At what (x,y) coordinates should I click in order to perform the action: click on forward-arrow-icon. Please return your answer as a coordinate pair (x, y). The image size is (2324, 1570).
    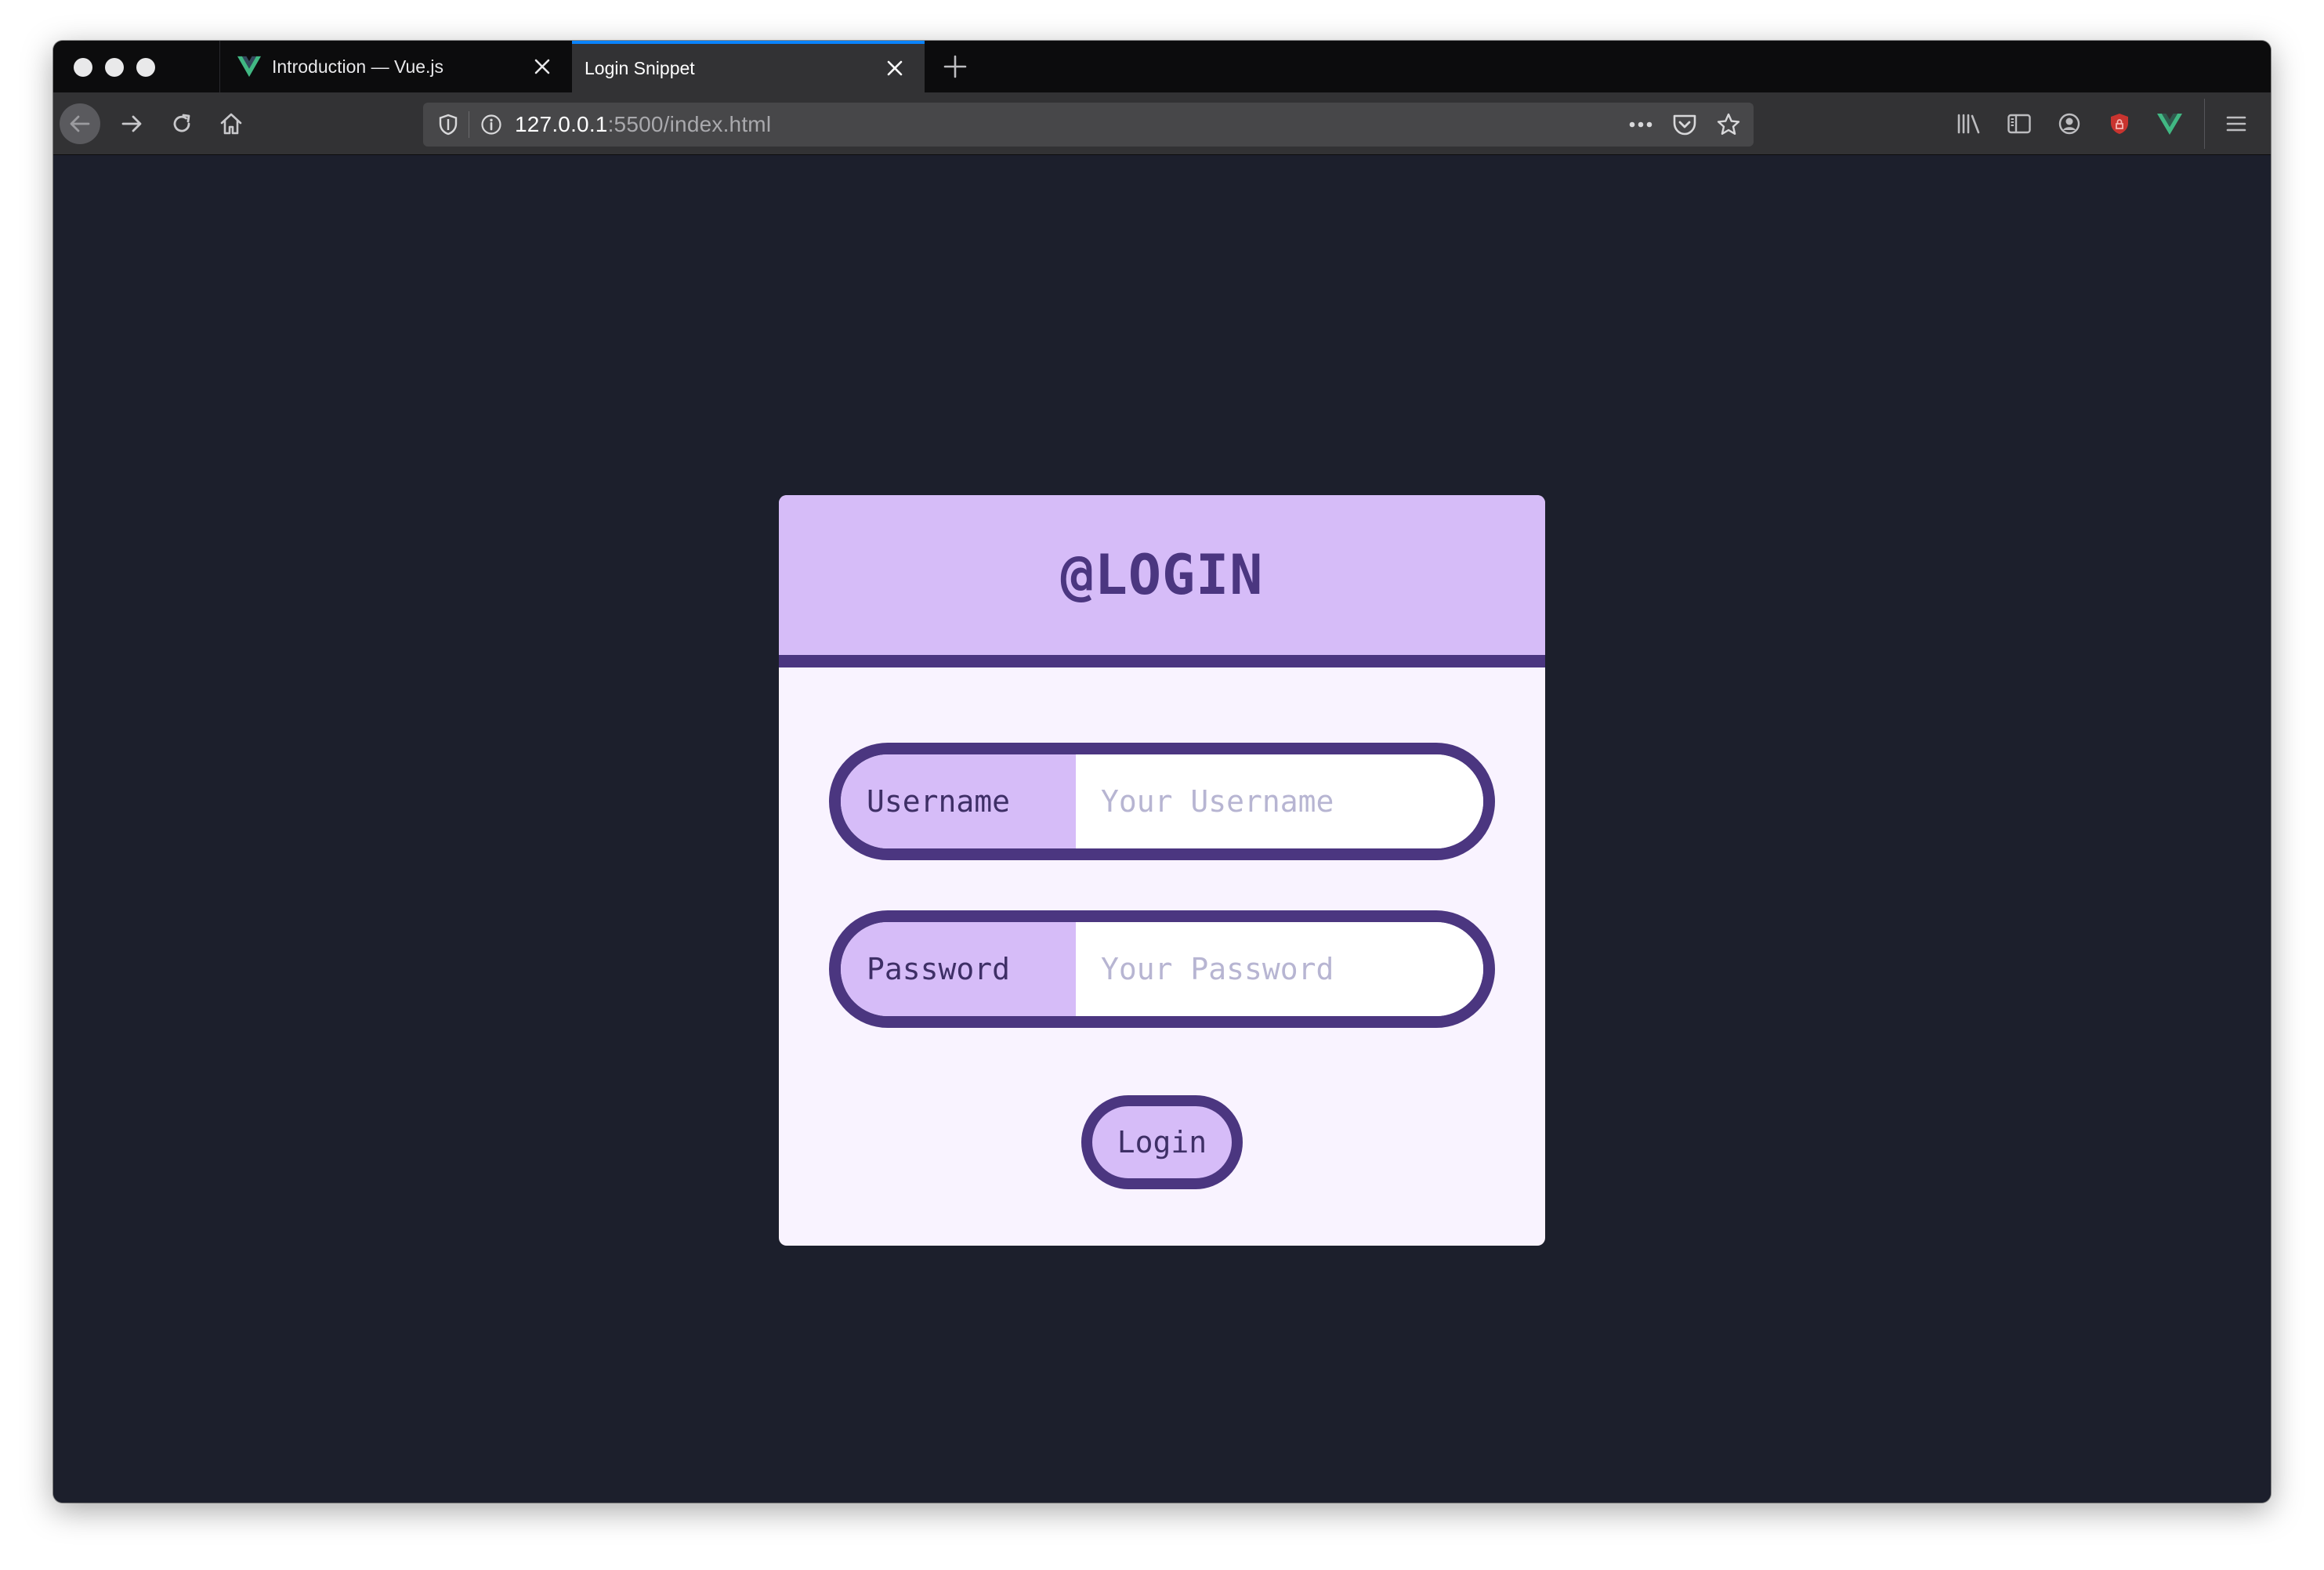
    Looking at the image, I should click on (132, 124).